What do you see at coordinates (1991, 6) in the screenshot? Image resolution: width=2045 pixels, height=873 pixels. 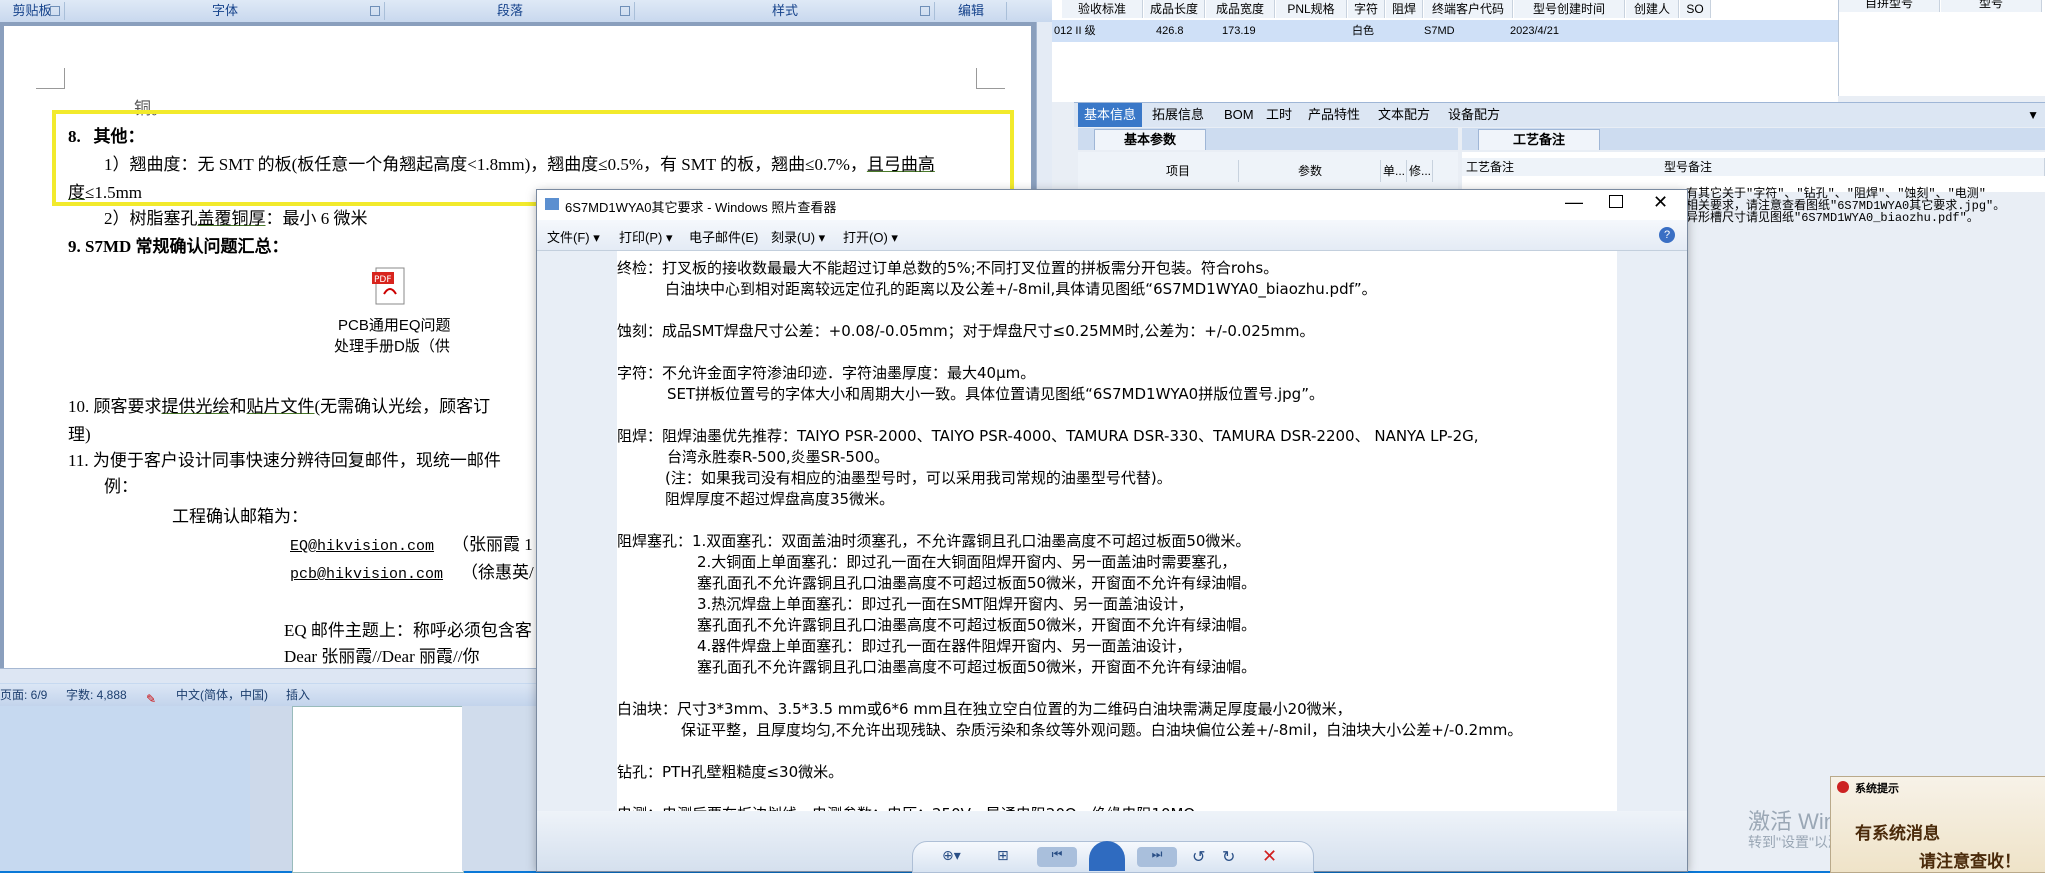 I see `grid-header: 型号` at bounding box center [1991, 6].